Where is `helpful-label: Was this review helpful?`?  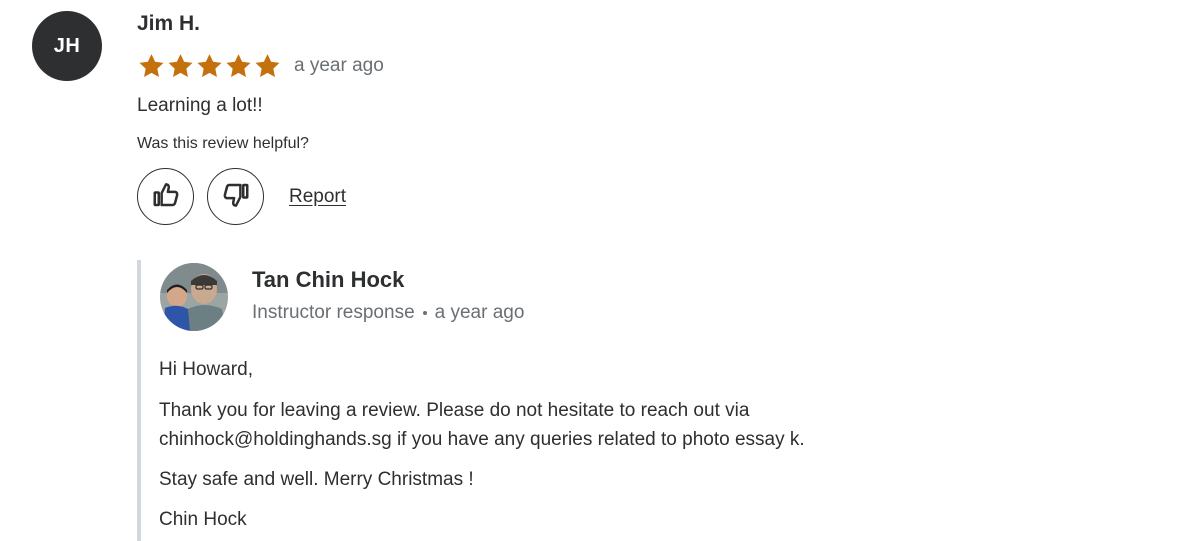 helpful-label: Was this review helpful? is located at coordinates (223, 143).